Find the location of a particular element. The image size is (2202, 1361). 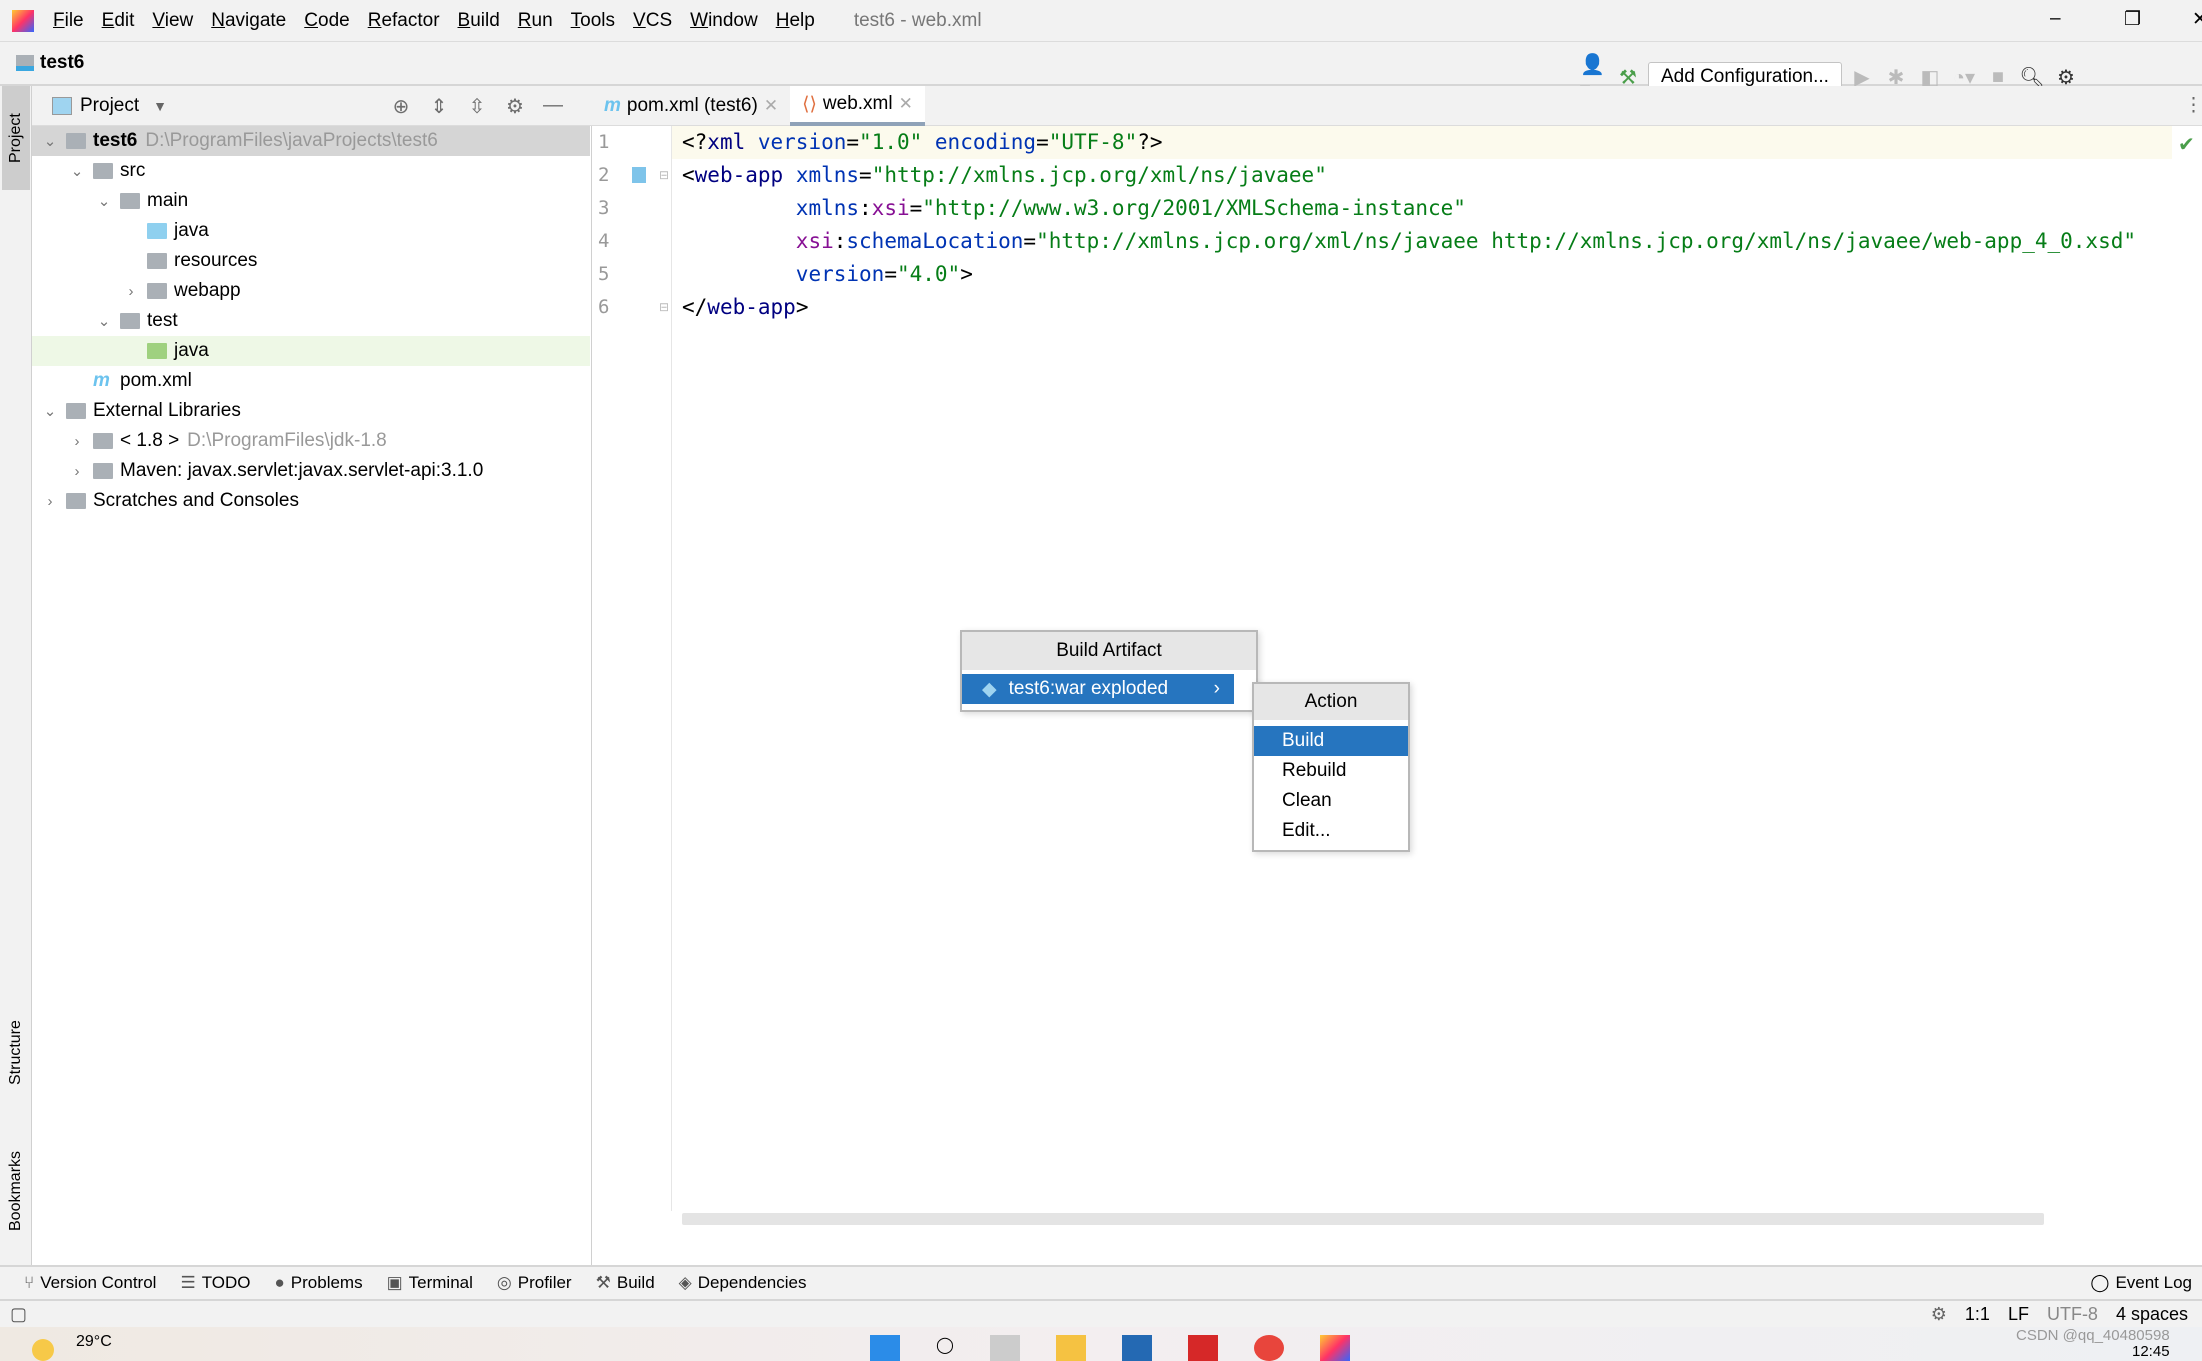

tree-item: ⌄ test6 D:\ProgramFiles\javaProjects\test6 is located at coordinates (311, 141).